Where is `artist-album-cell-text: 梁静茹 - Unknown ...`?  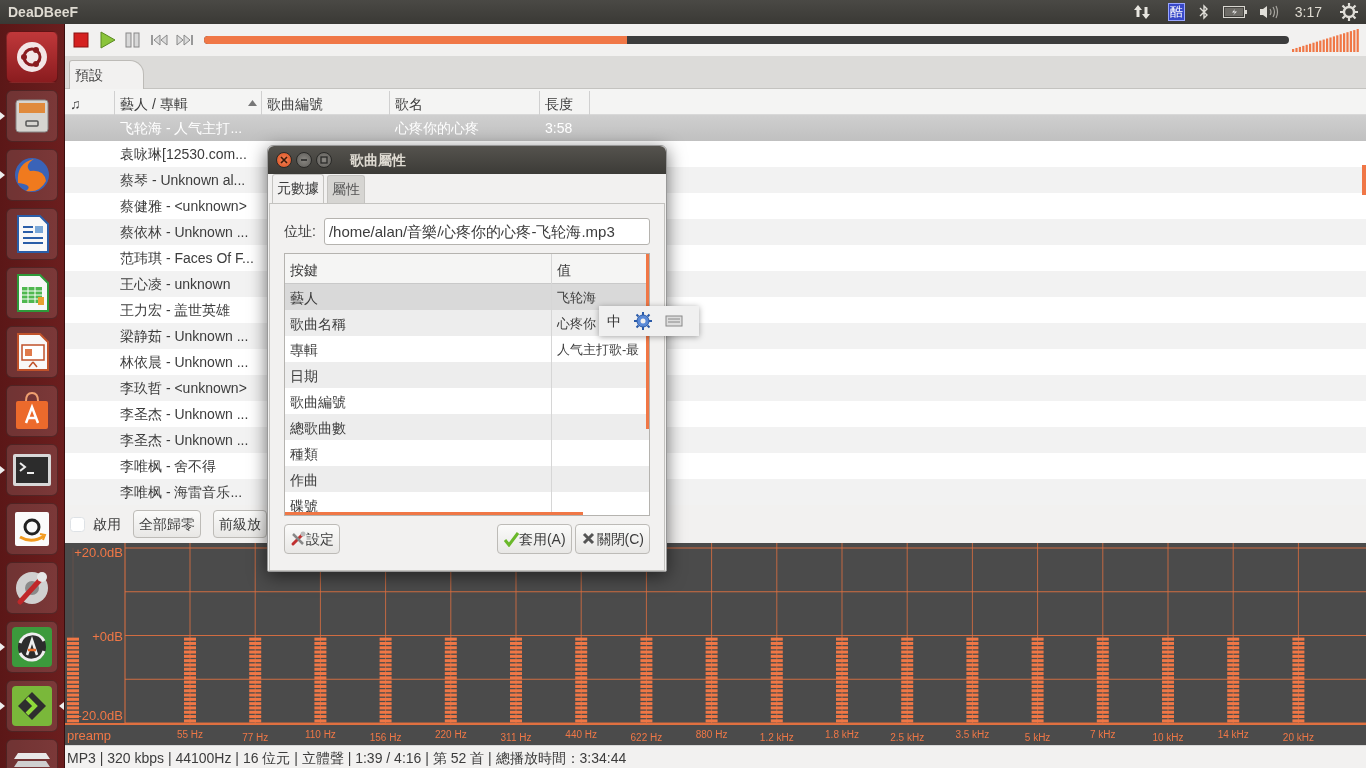 artist-album-cell-text: 梁静茹 - Unknown ... is located at coordinates (184, 336).